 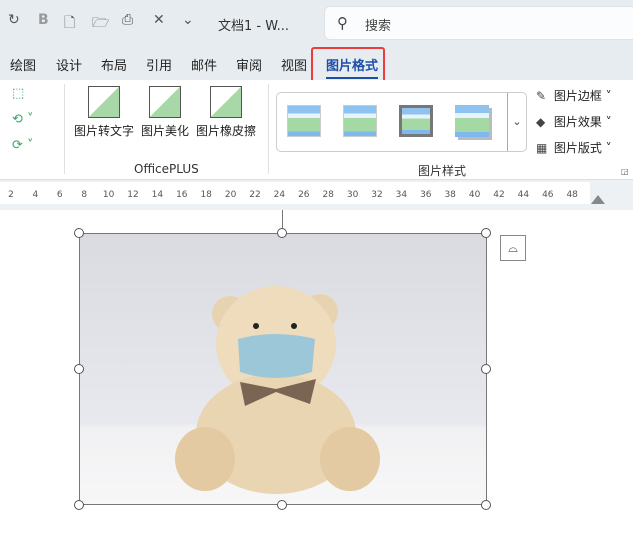 What do you see at coordinates (548, 195) in the screenshot?
I see `ruler-tick: 46` at bounding box center [548, 195].